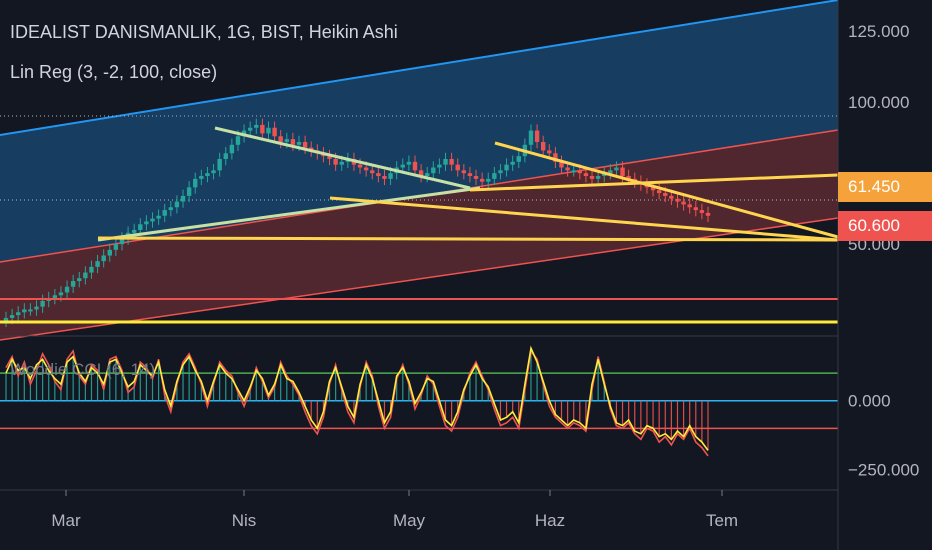  I want to click on horizontal-level-support, so click(468, 239).